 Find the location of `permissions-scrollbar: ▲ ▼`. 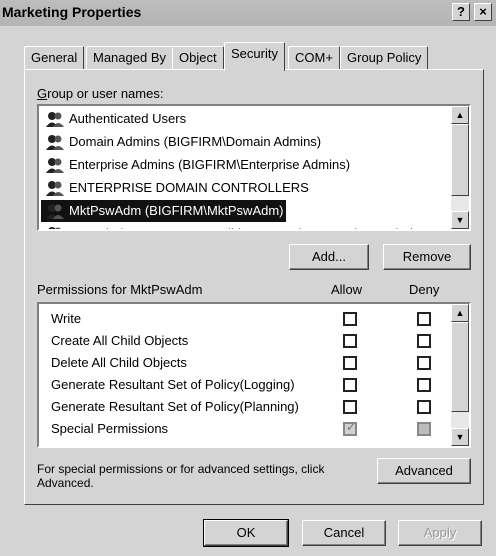

permissions-scrollbar: ▲ ▼ is located at coordinates (460, 375).